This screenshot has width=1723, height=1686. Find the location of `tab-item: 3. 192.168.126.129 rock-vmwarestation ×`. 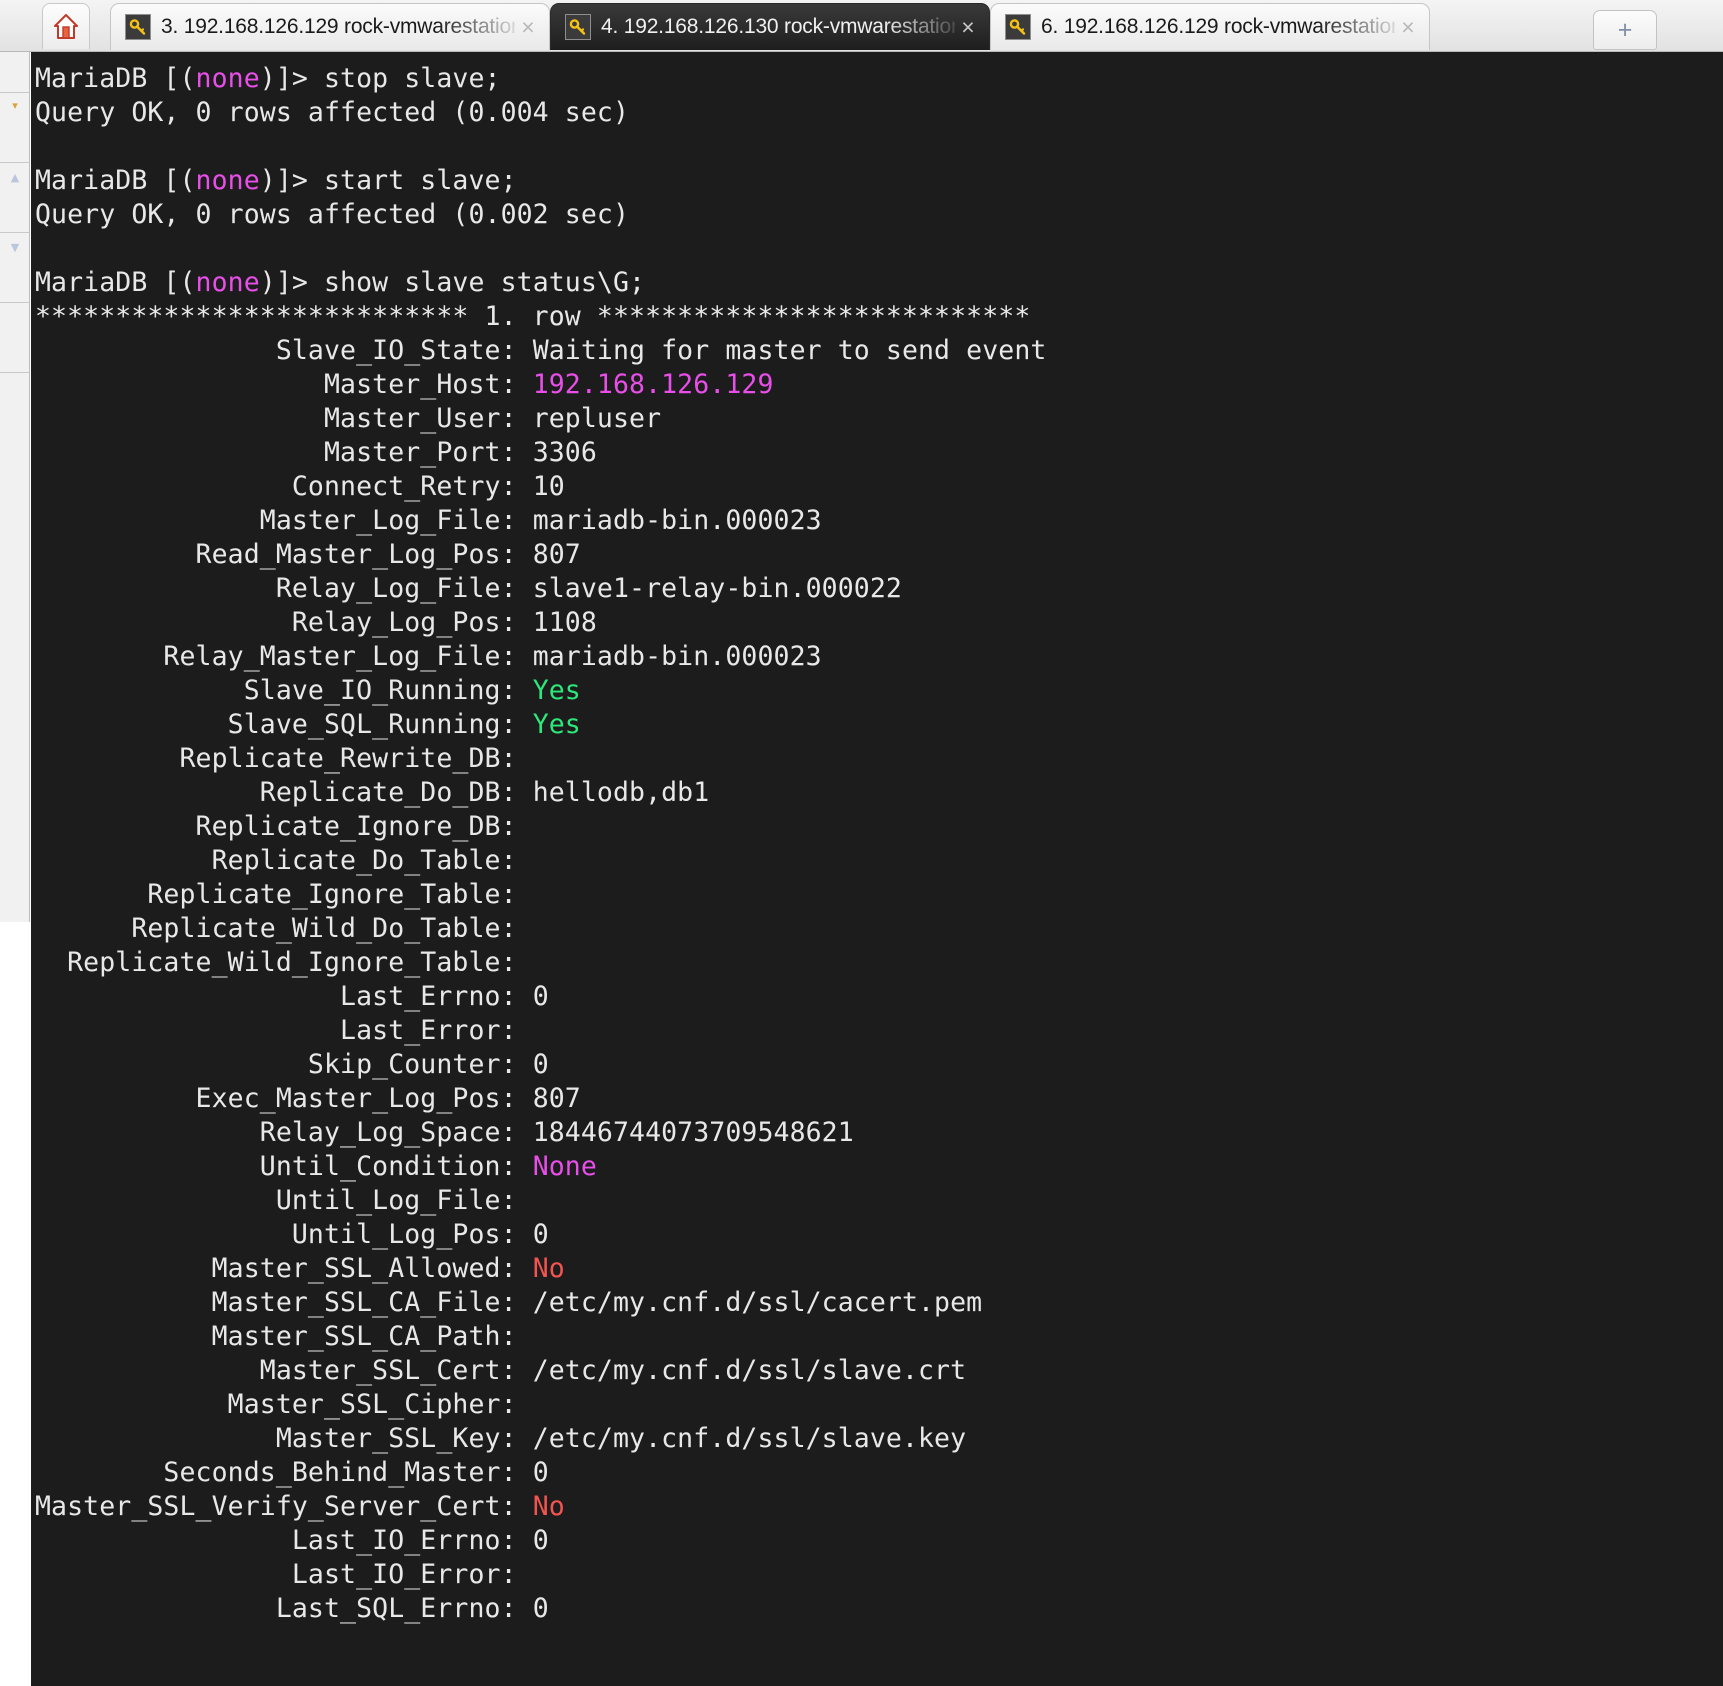

tab-item: 3. 192.168.126.129 rock-vmwarestation × is located at coordinates (330, 26).